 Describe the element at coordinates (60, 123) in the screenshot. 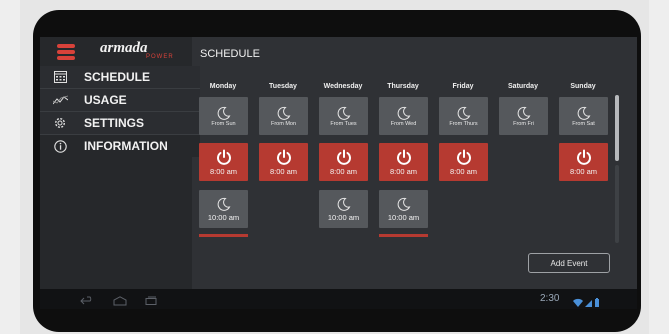

I see `gear-icon` at that location.